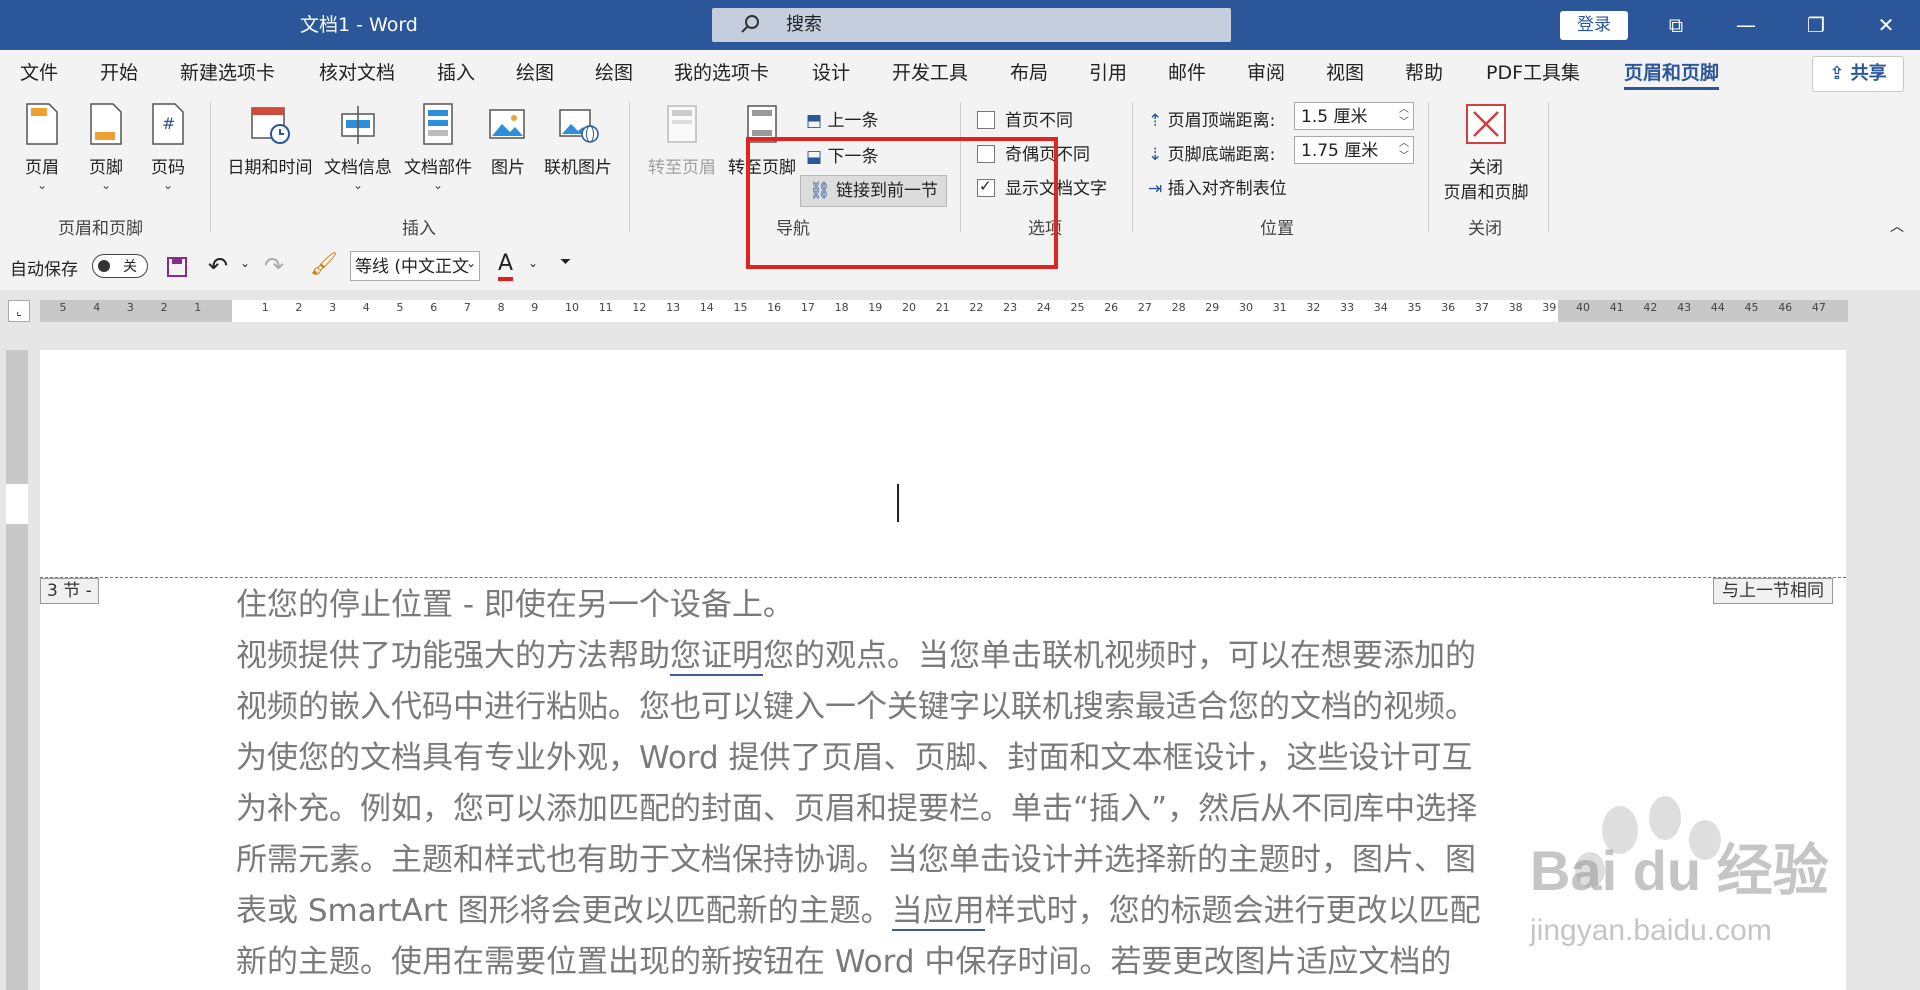 Image resolution: width=1920 pixels, height=990 pixels. Describe the element at coordinates (831, 73) in the screenshot. I see `tab-design: 设计` at that location.